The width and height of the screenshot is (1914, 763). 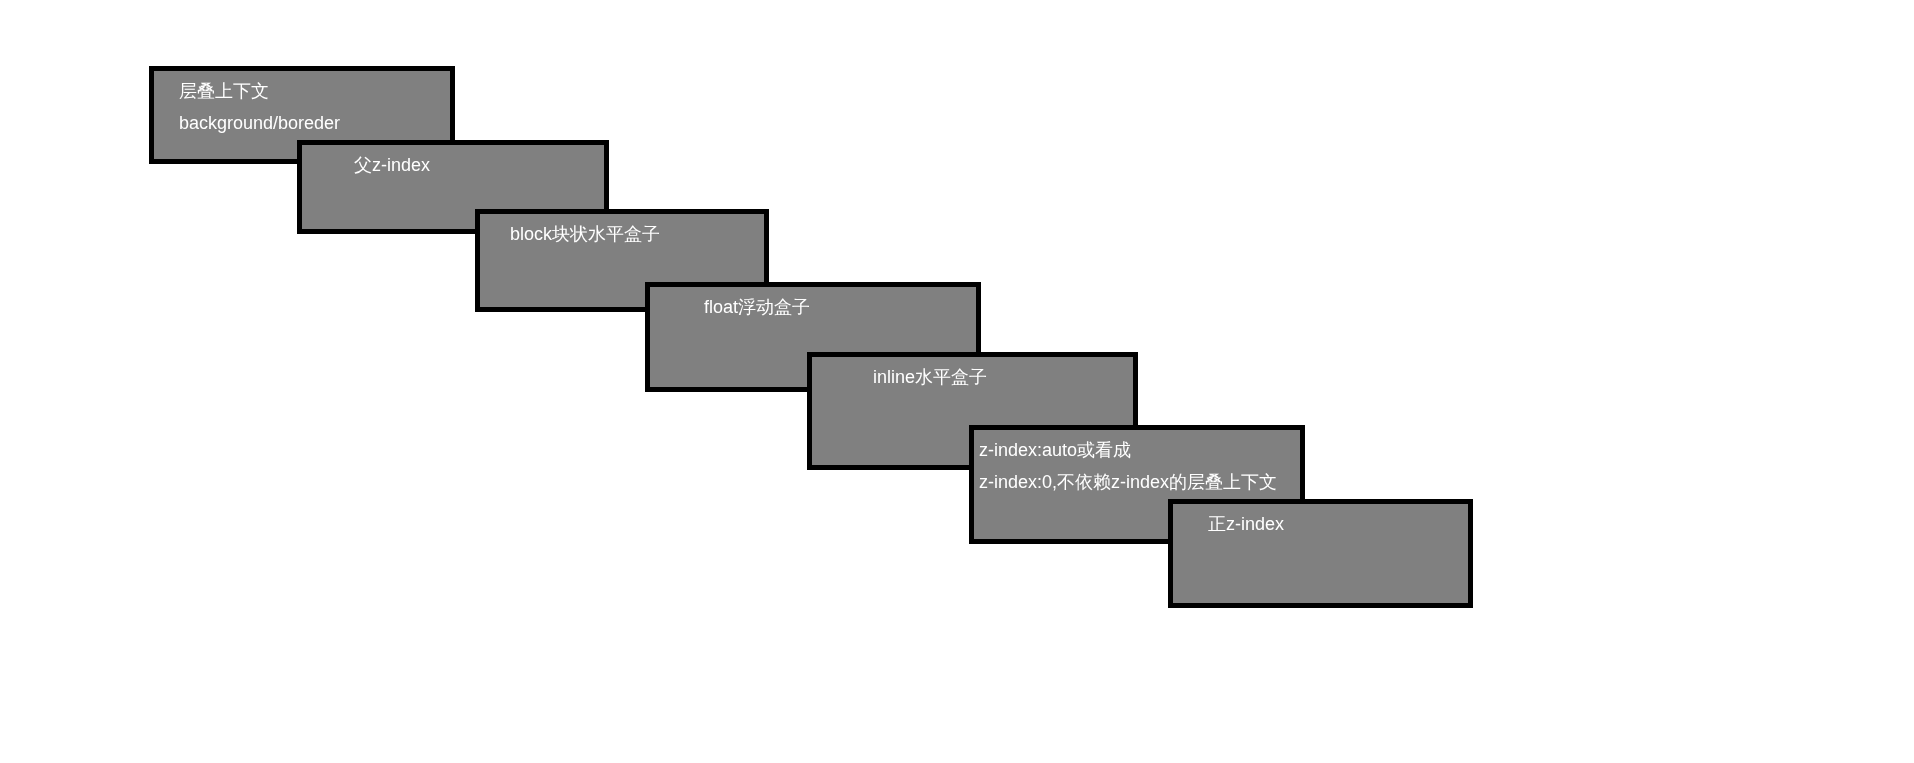 What do you see at coordinates (260, 123) in the screenshot?
I see `box-label: background/boreder` at bounding box center [260, 123].